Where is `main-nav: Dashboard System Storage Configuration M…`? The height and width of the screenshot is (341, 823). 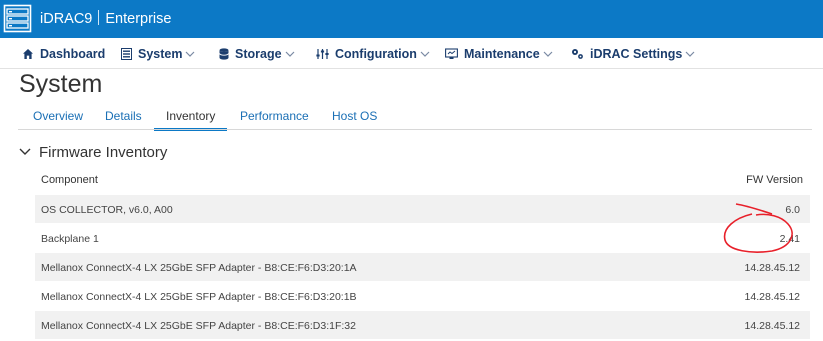
main-nav: Dashboard System Storage Configuration M… is located at coordinates (411, 53).